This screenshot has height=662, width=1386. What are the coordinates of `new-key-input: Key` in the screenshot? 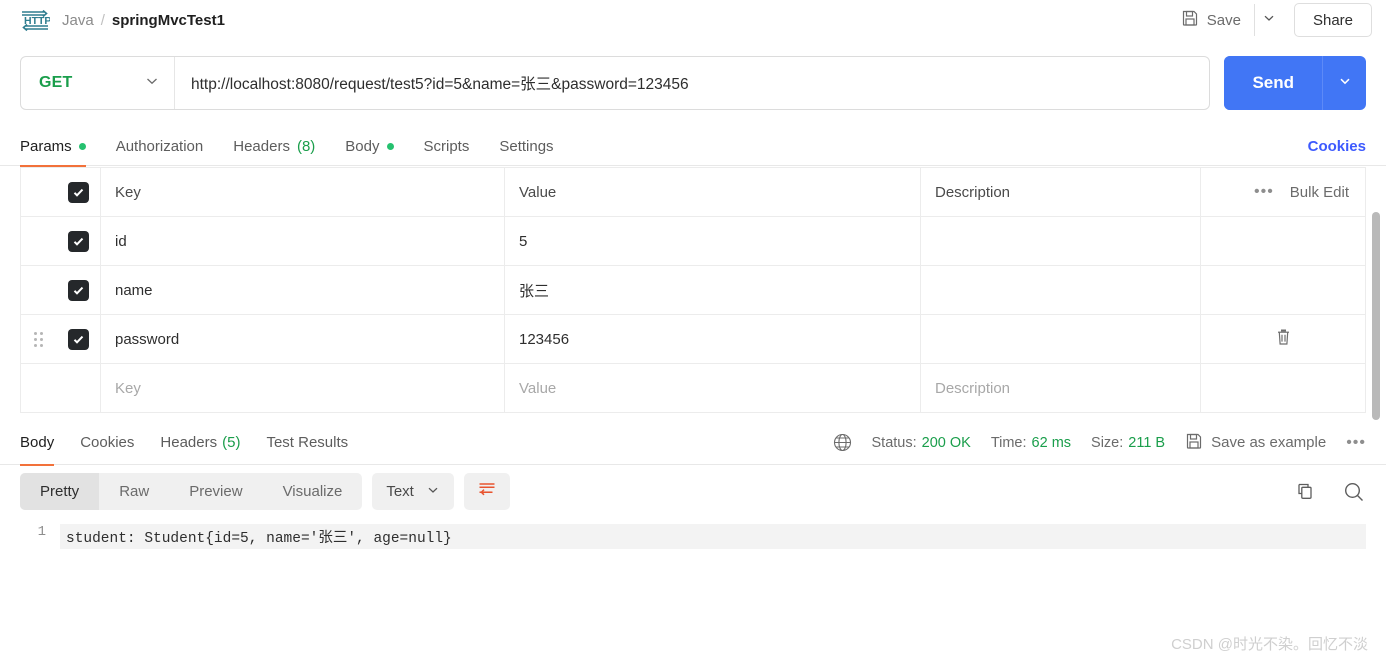 It's located at (302, 388).